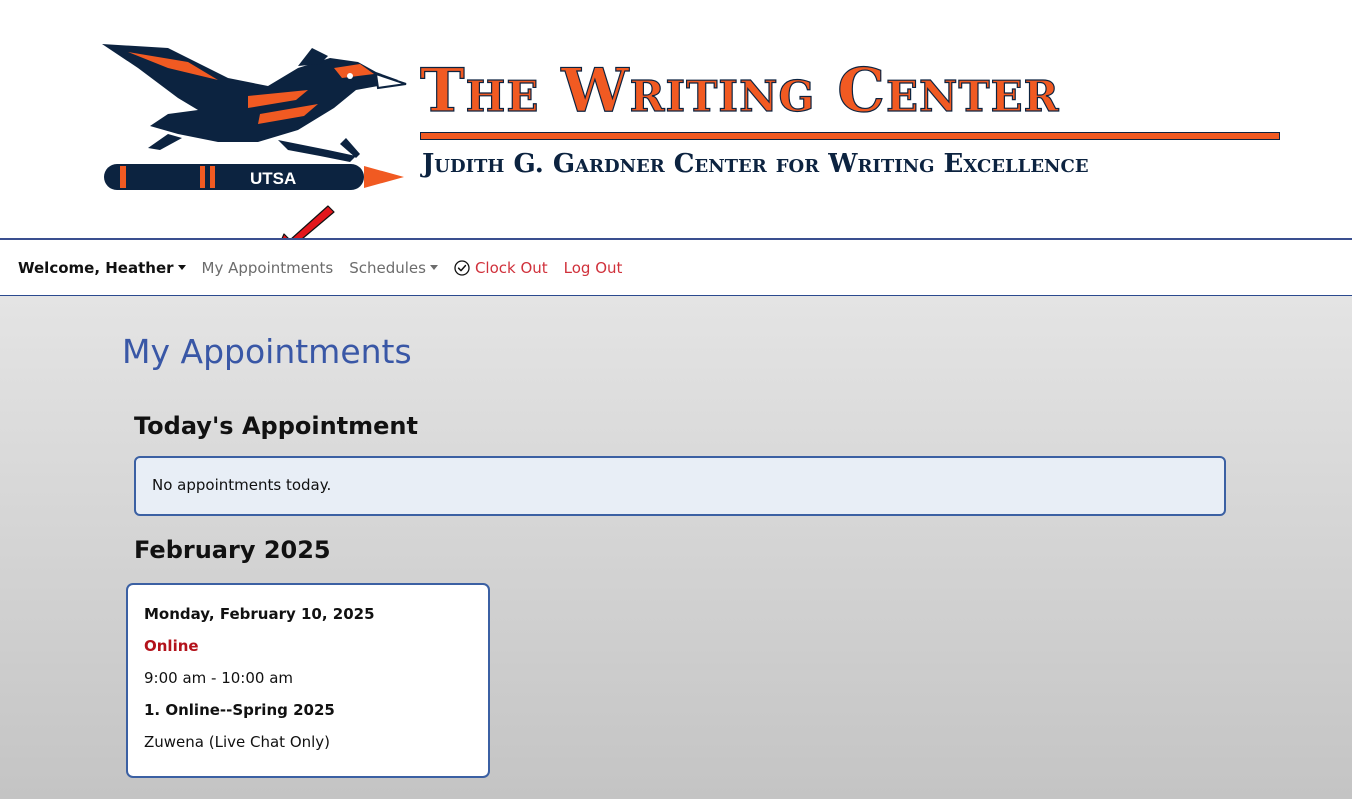  I want to click on schedules-label: Schedules, so click(387, 267).